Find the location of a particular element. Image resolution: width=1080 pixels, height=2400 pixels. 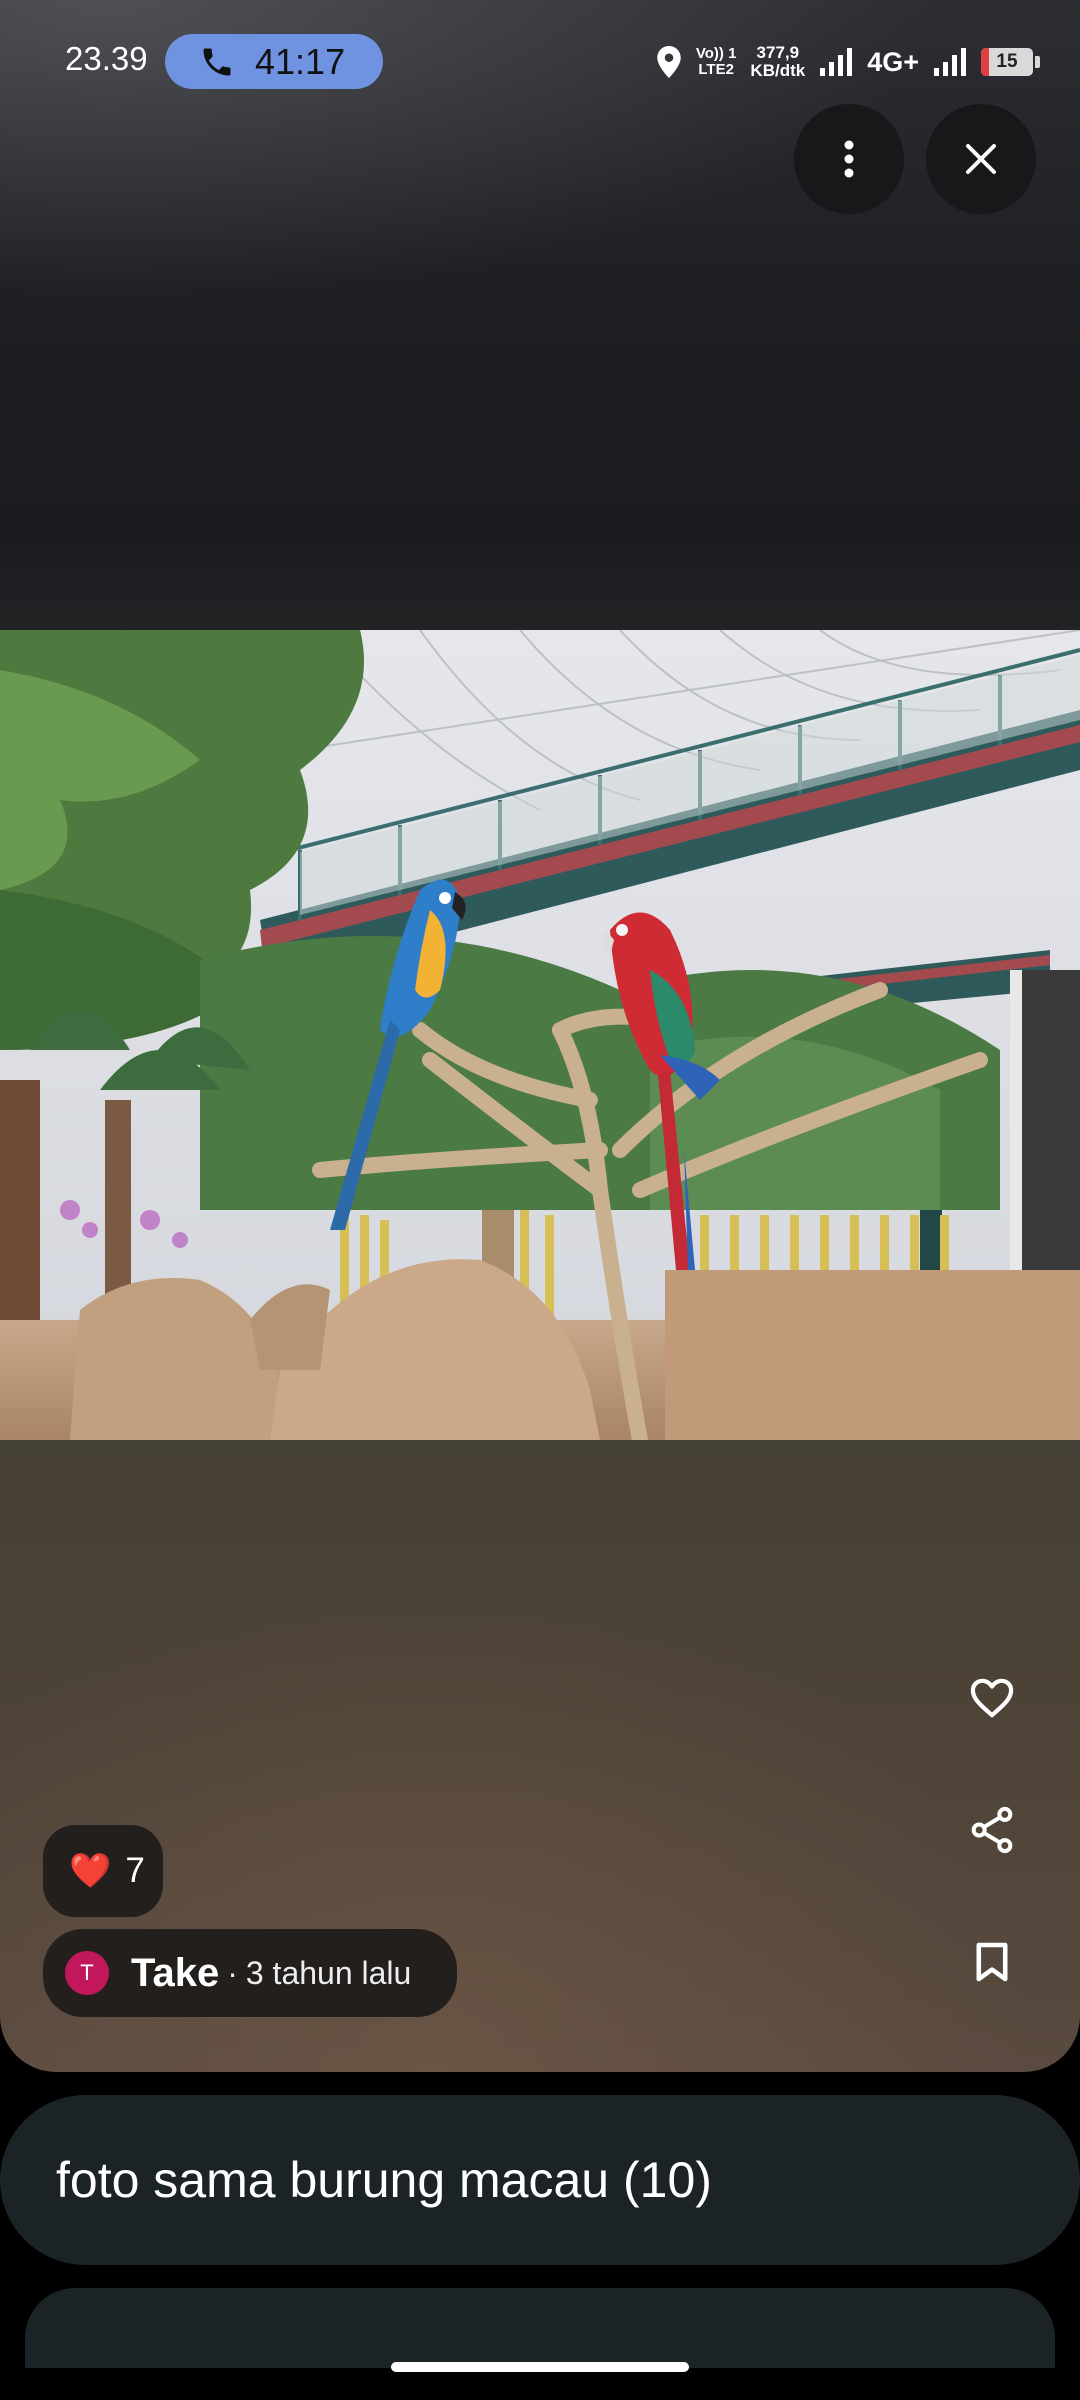

signal-strength-icon is located at coordinates (836, 62).